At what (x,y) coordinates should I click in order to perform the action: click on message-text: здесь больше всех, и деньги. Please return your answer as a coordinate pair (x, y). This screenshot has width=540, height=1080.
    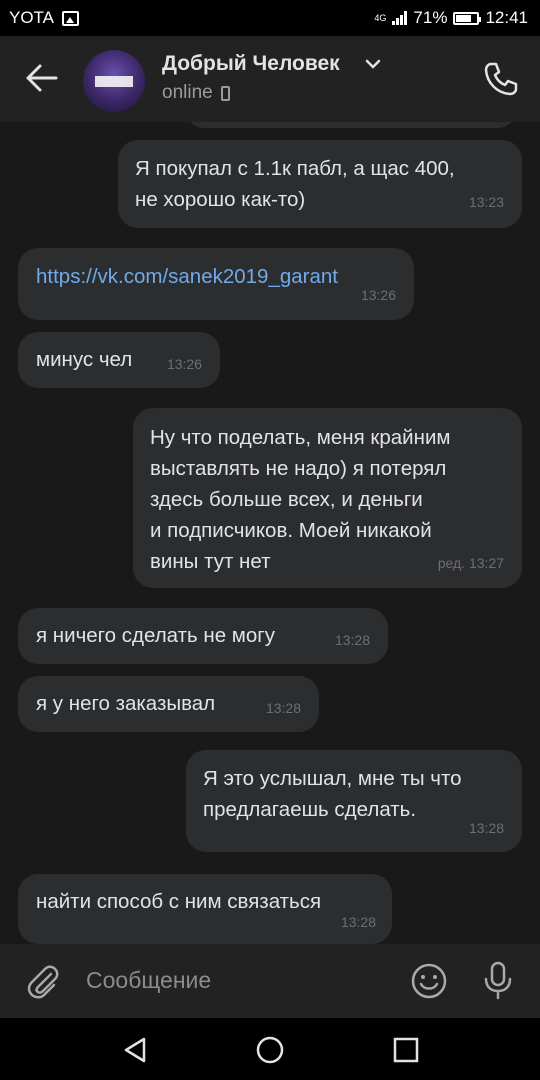
    Looking at the image, I should click on (286, 499).